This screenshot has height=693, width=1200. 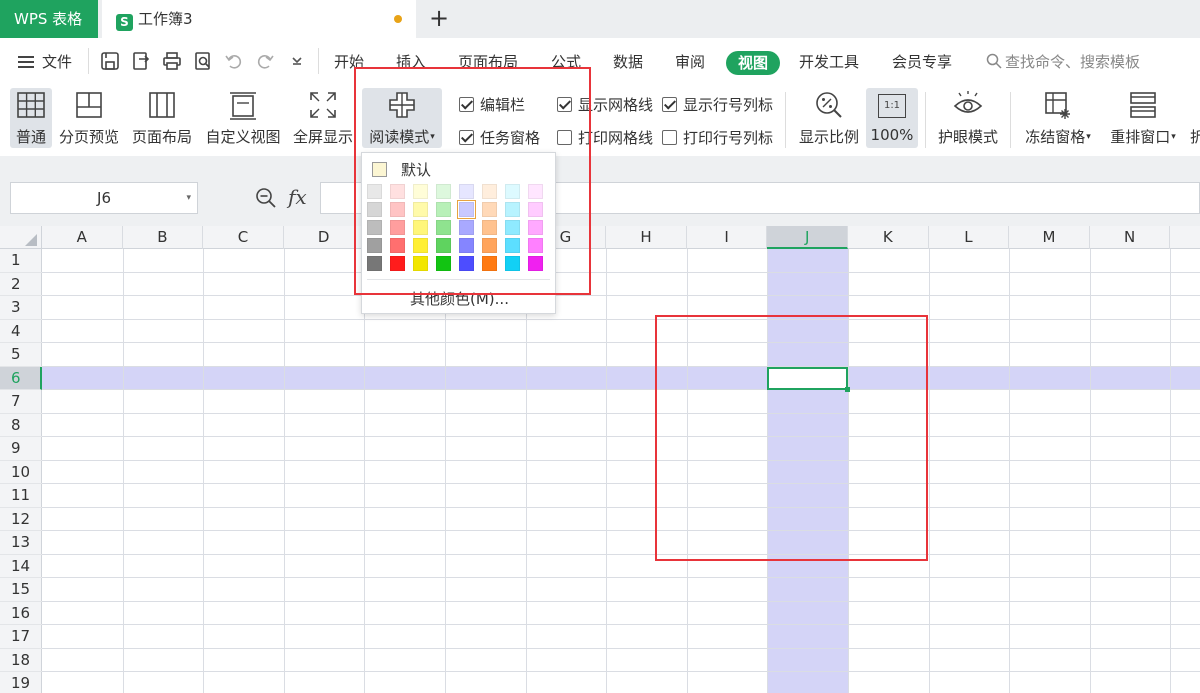 What do you see at coordinates (243, 237) in the screenshot?
I see `column-header-c: C` at bounding box center [243, 237].